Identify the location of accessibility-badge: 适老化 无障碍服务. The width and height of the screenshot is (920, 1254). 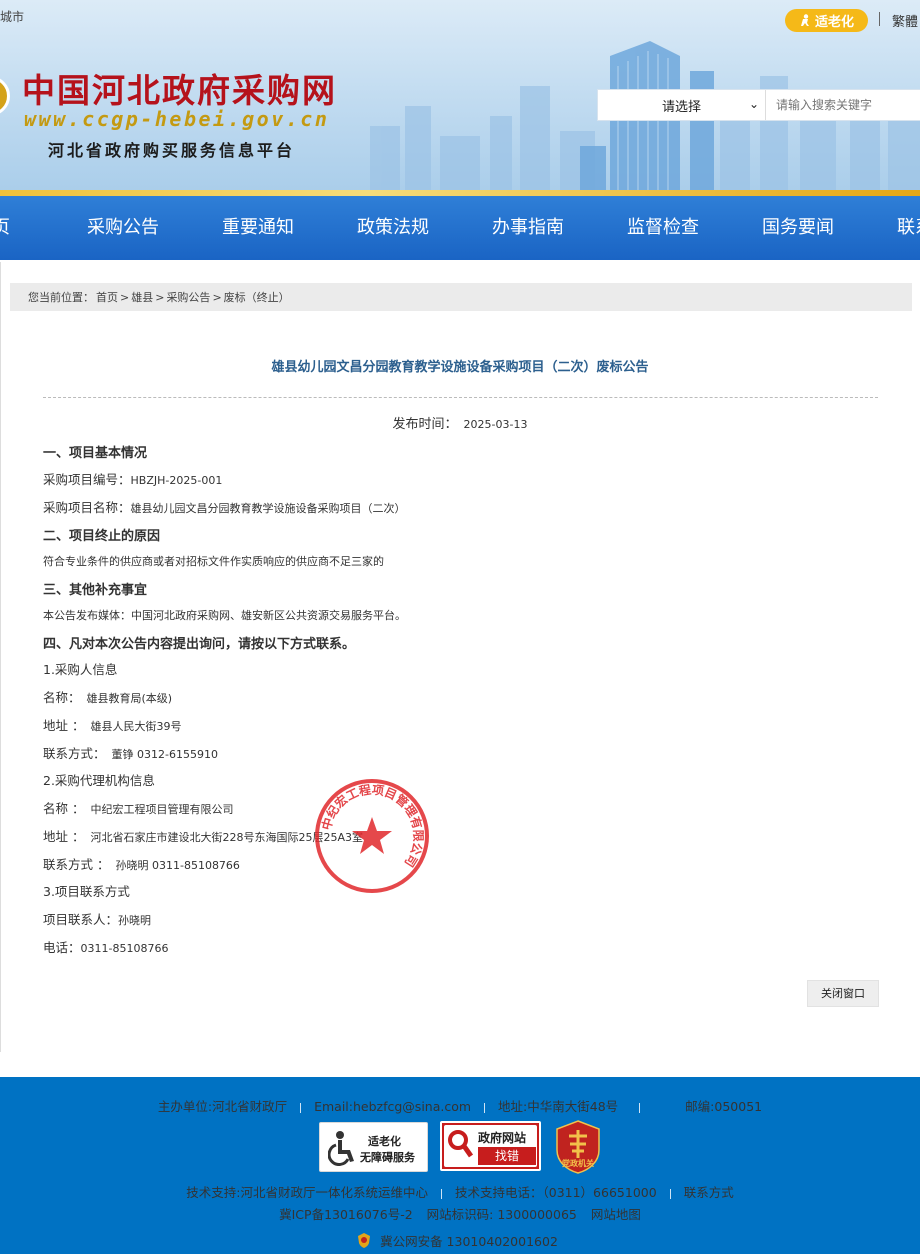
(373, 1147).